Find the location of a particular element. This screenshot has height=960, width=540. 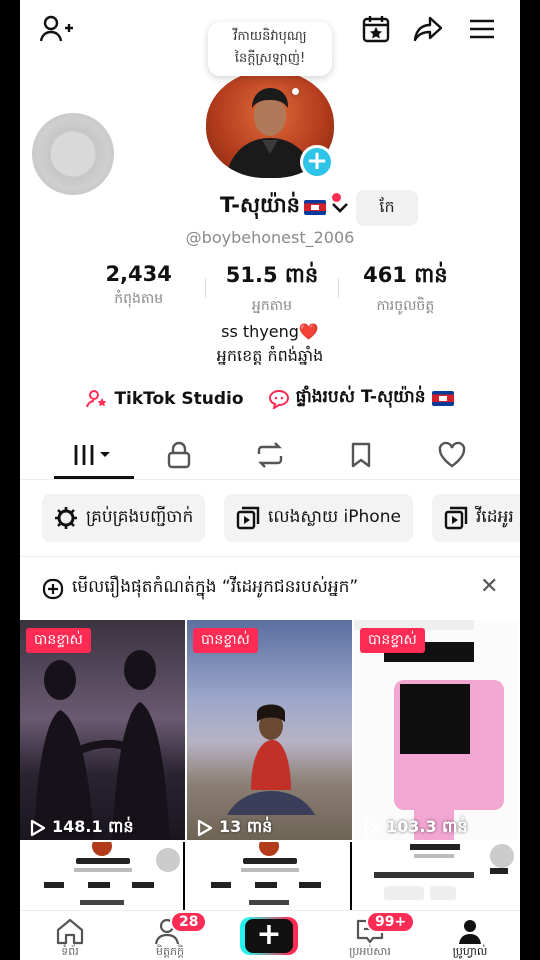

stat-followers-label: អ្នកតាម is located at coordinates (271, 306).